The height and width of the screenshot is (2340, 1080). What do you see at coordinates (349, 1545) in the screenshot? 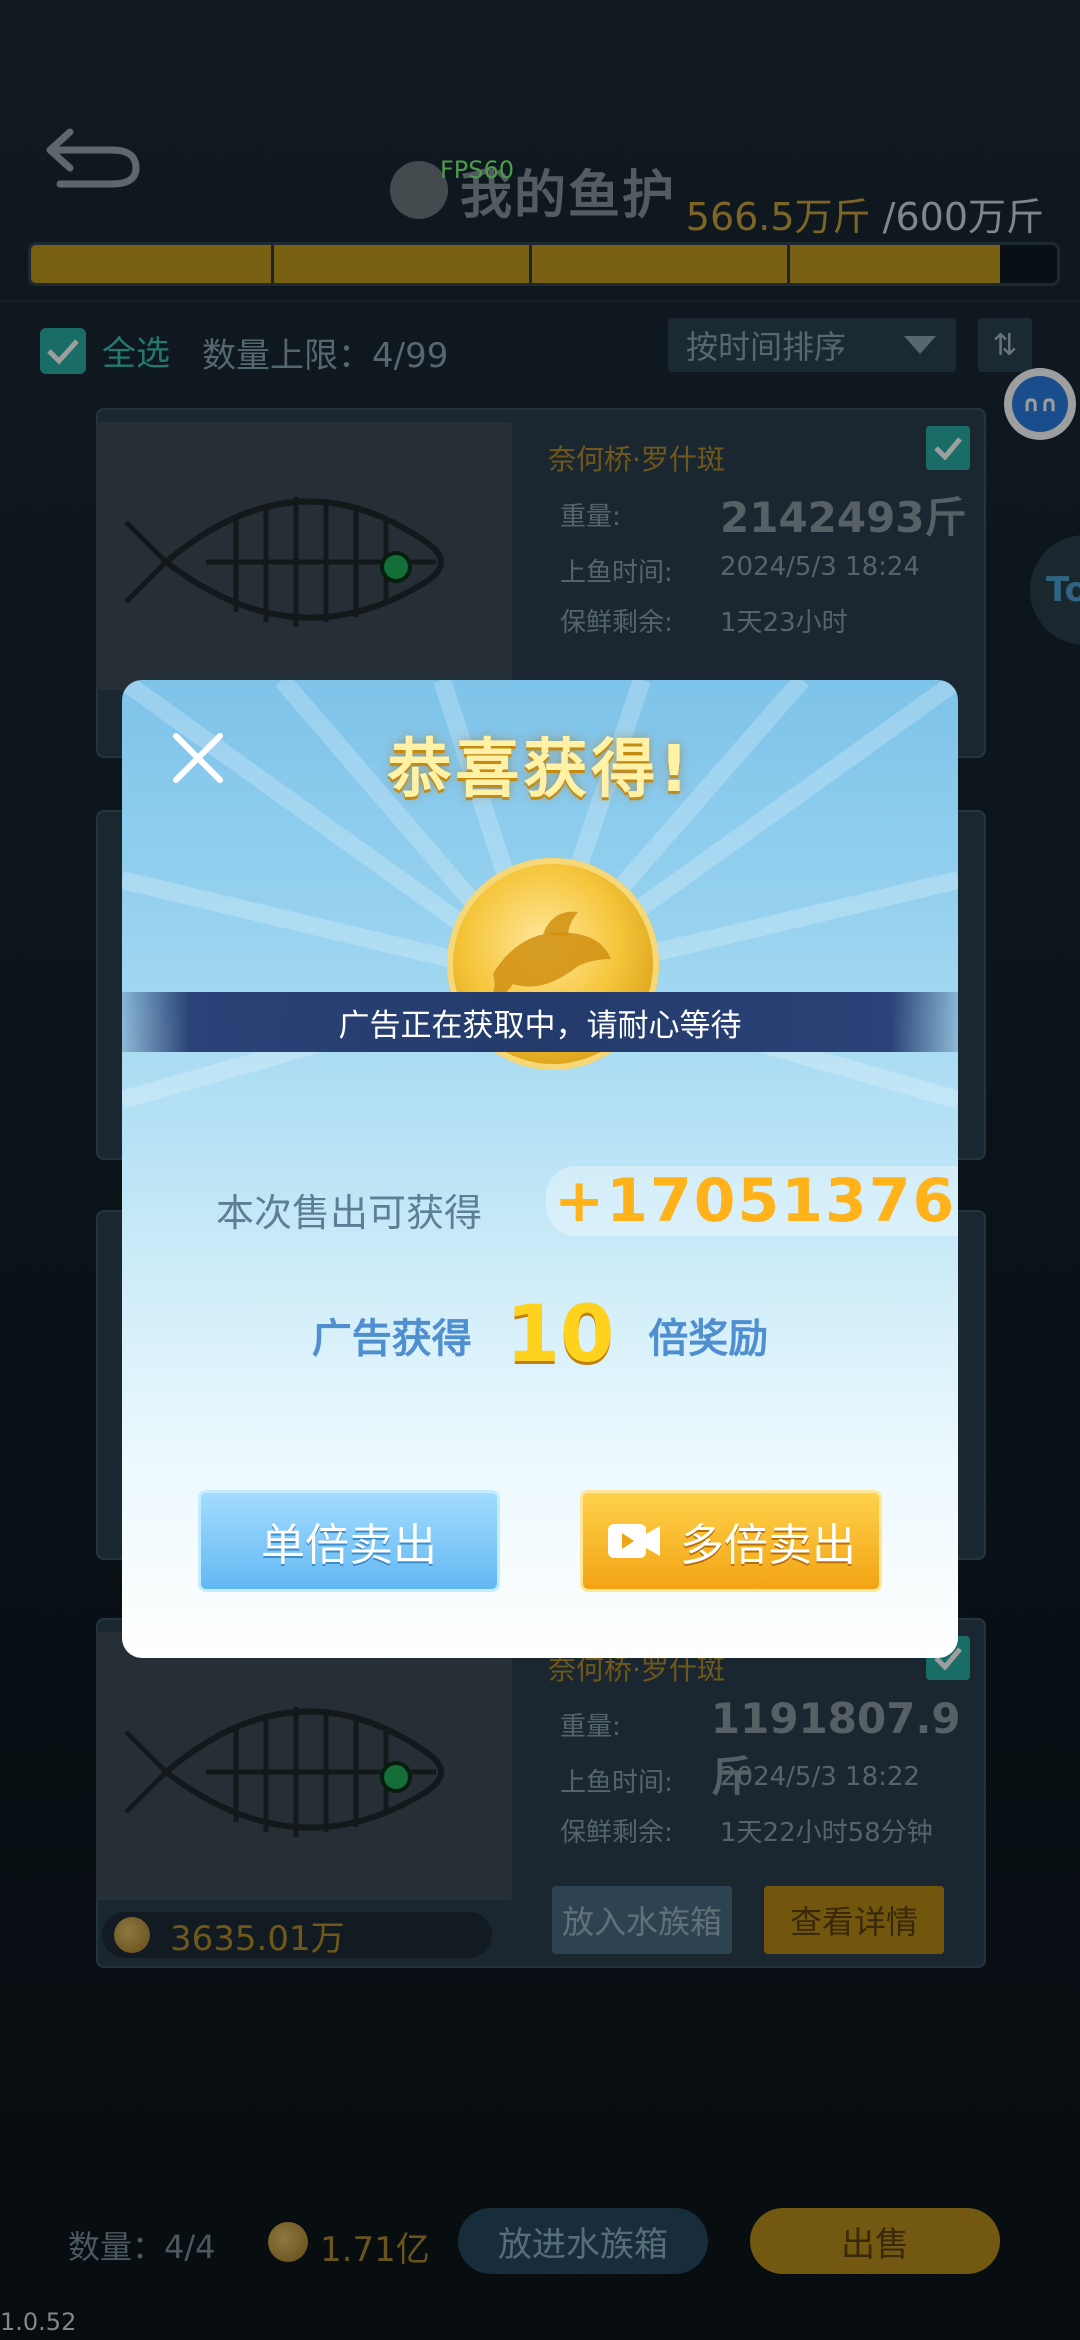
I see `single-sell-label: 单倍卖出` at bounding box center [349, 1545].